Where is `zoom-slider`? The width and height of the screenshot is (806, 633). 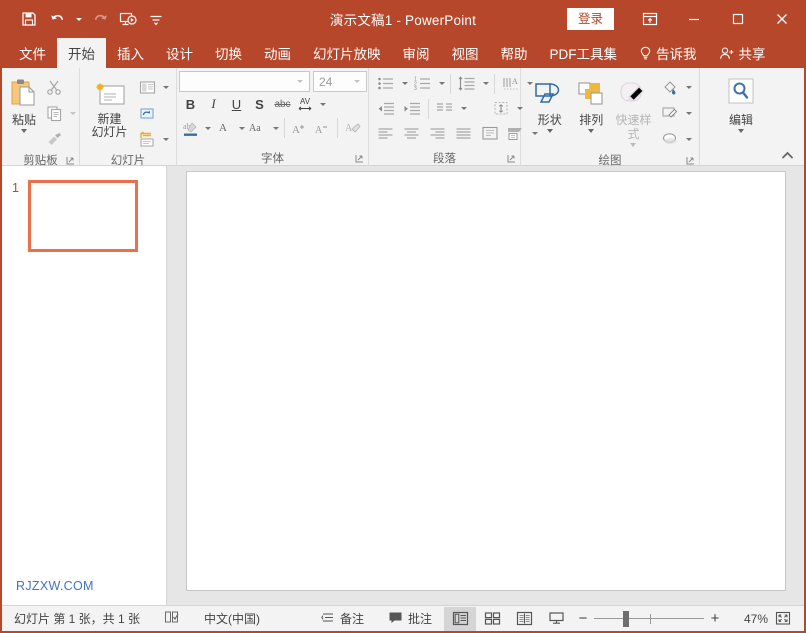 zoom-slider is located at coordinates (649, 619).